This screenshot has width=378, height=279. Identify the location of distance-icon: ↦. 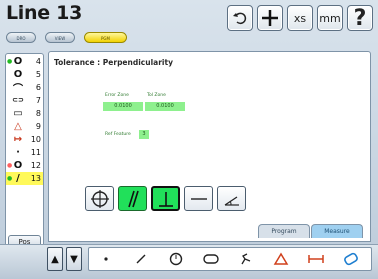
(18, 139).